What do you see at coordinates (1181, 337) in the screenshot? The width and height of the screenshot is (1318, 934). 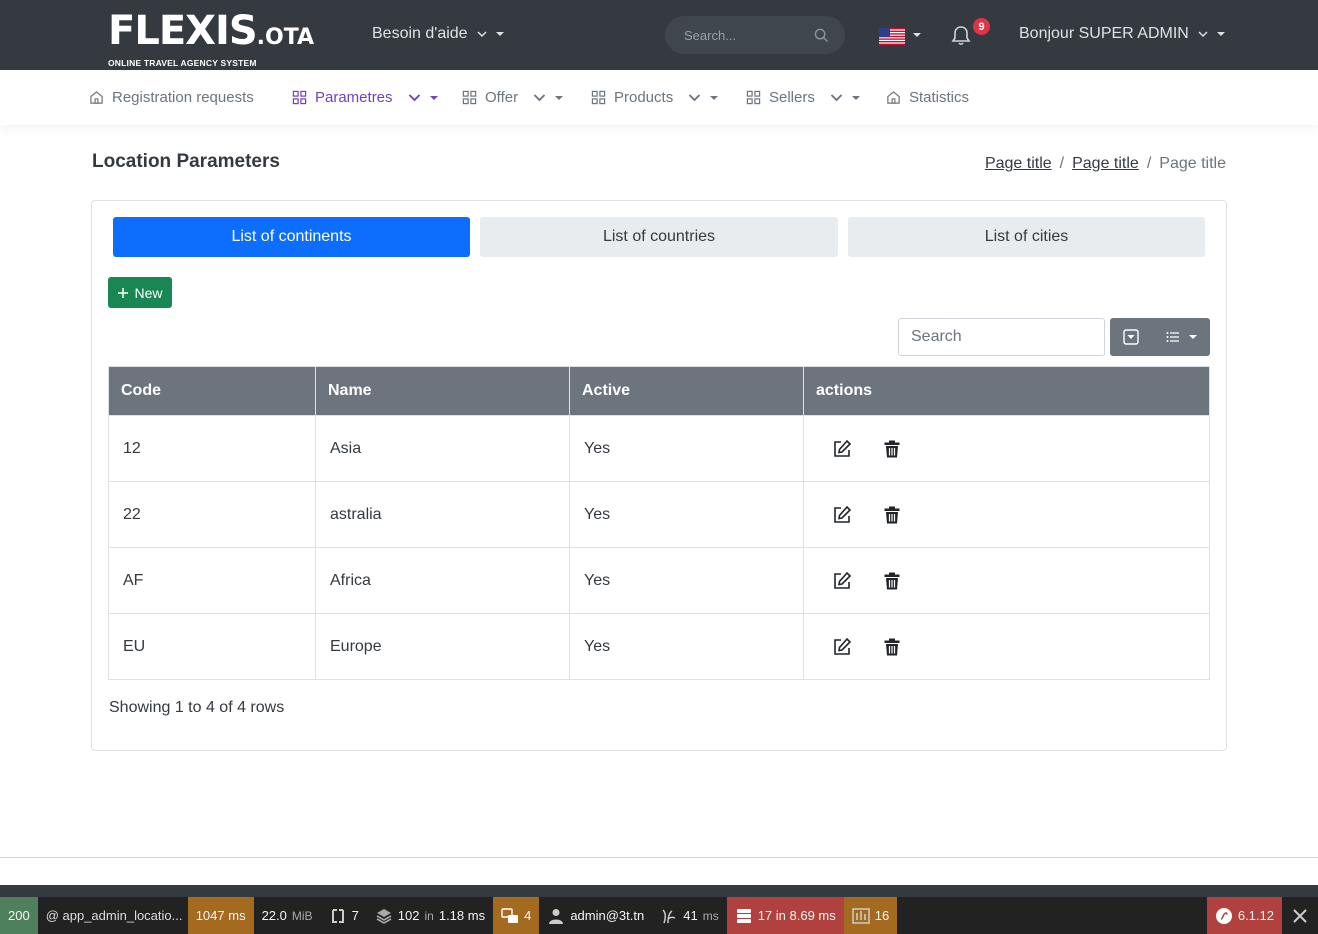 I see `columns-dropdown-button` at bounding box center [1181, 337].